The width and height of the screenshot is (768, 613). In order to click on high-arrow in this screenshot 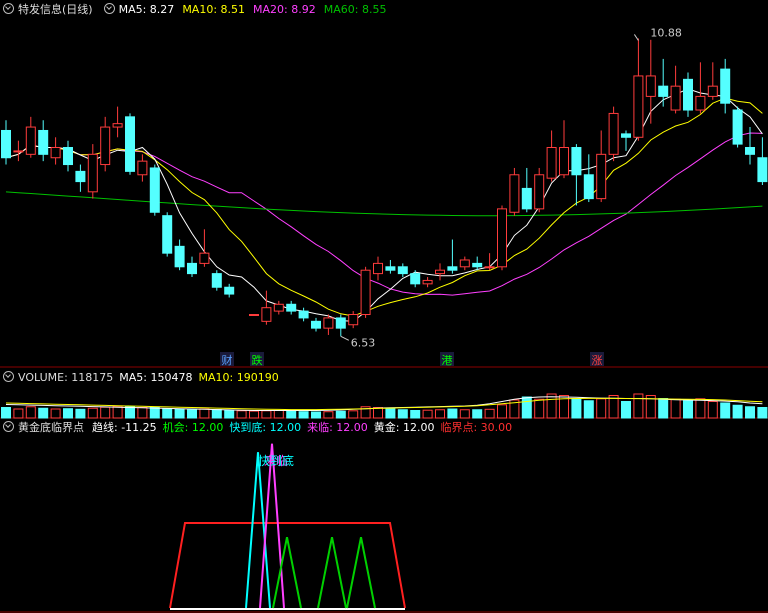, I will do `click(636, 37)`.